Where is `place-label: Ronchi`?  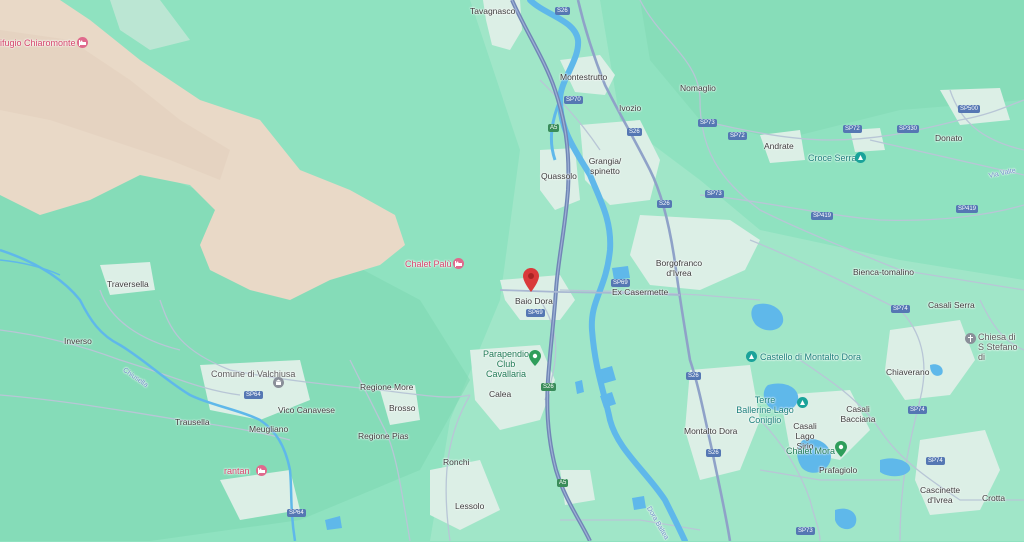
place-label: Ronchi is located at coordinates (456, 462).